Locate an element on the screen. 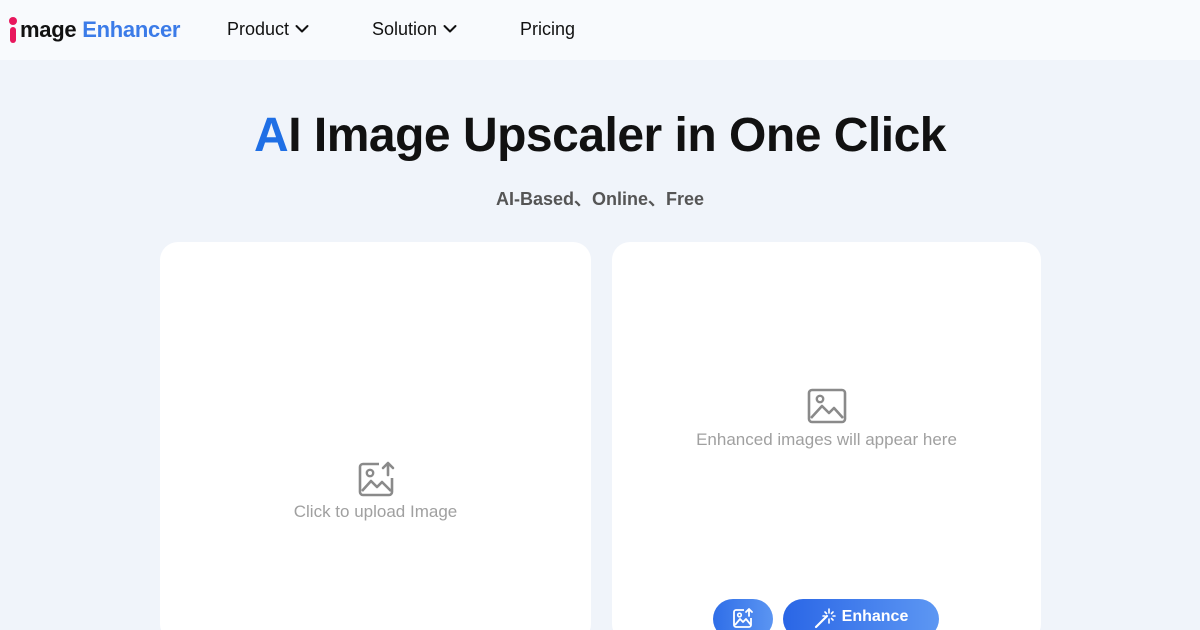  result-placeholder-text: Enhanced images will appear here is located at coordinates (826, 439).